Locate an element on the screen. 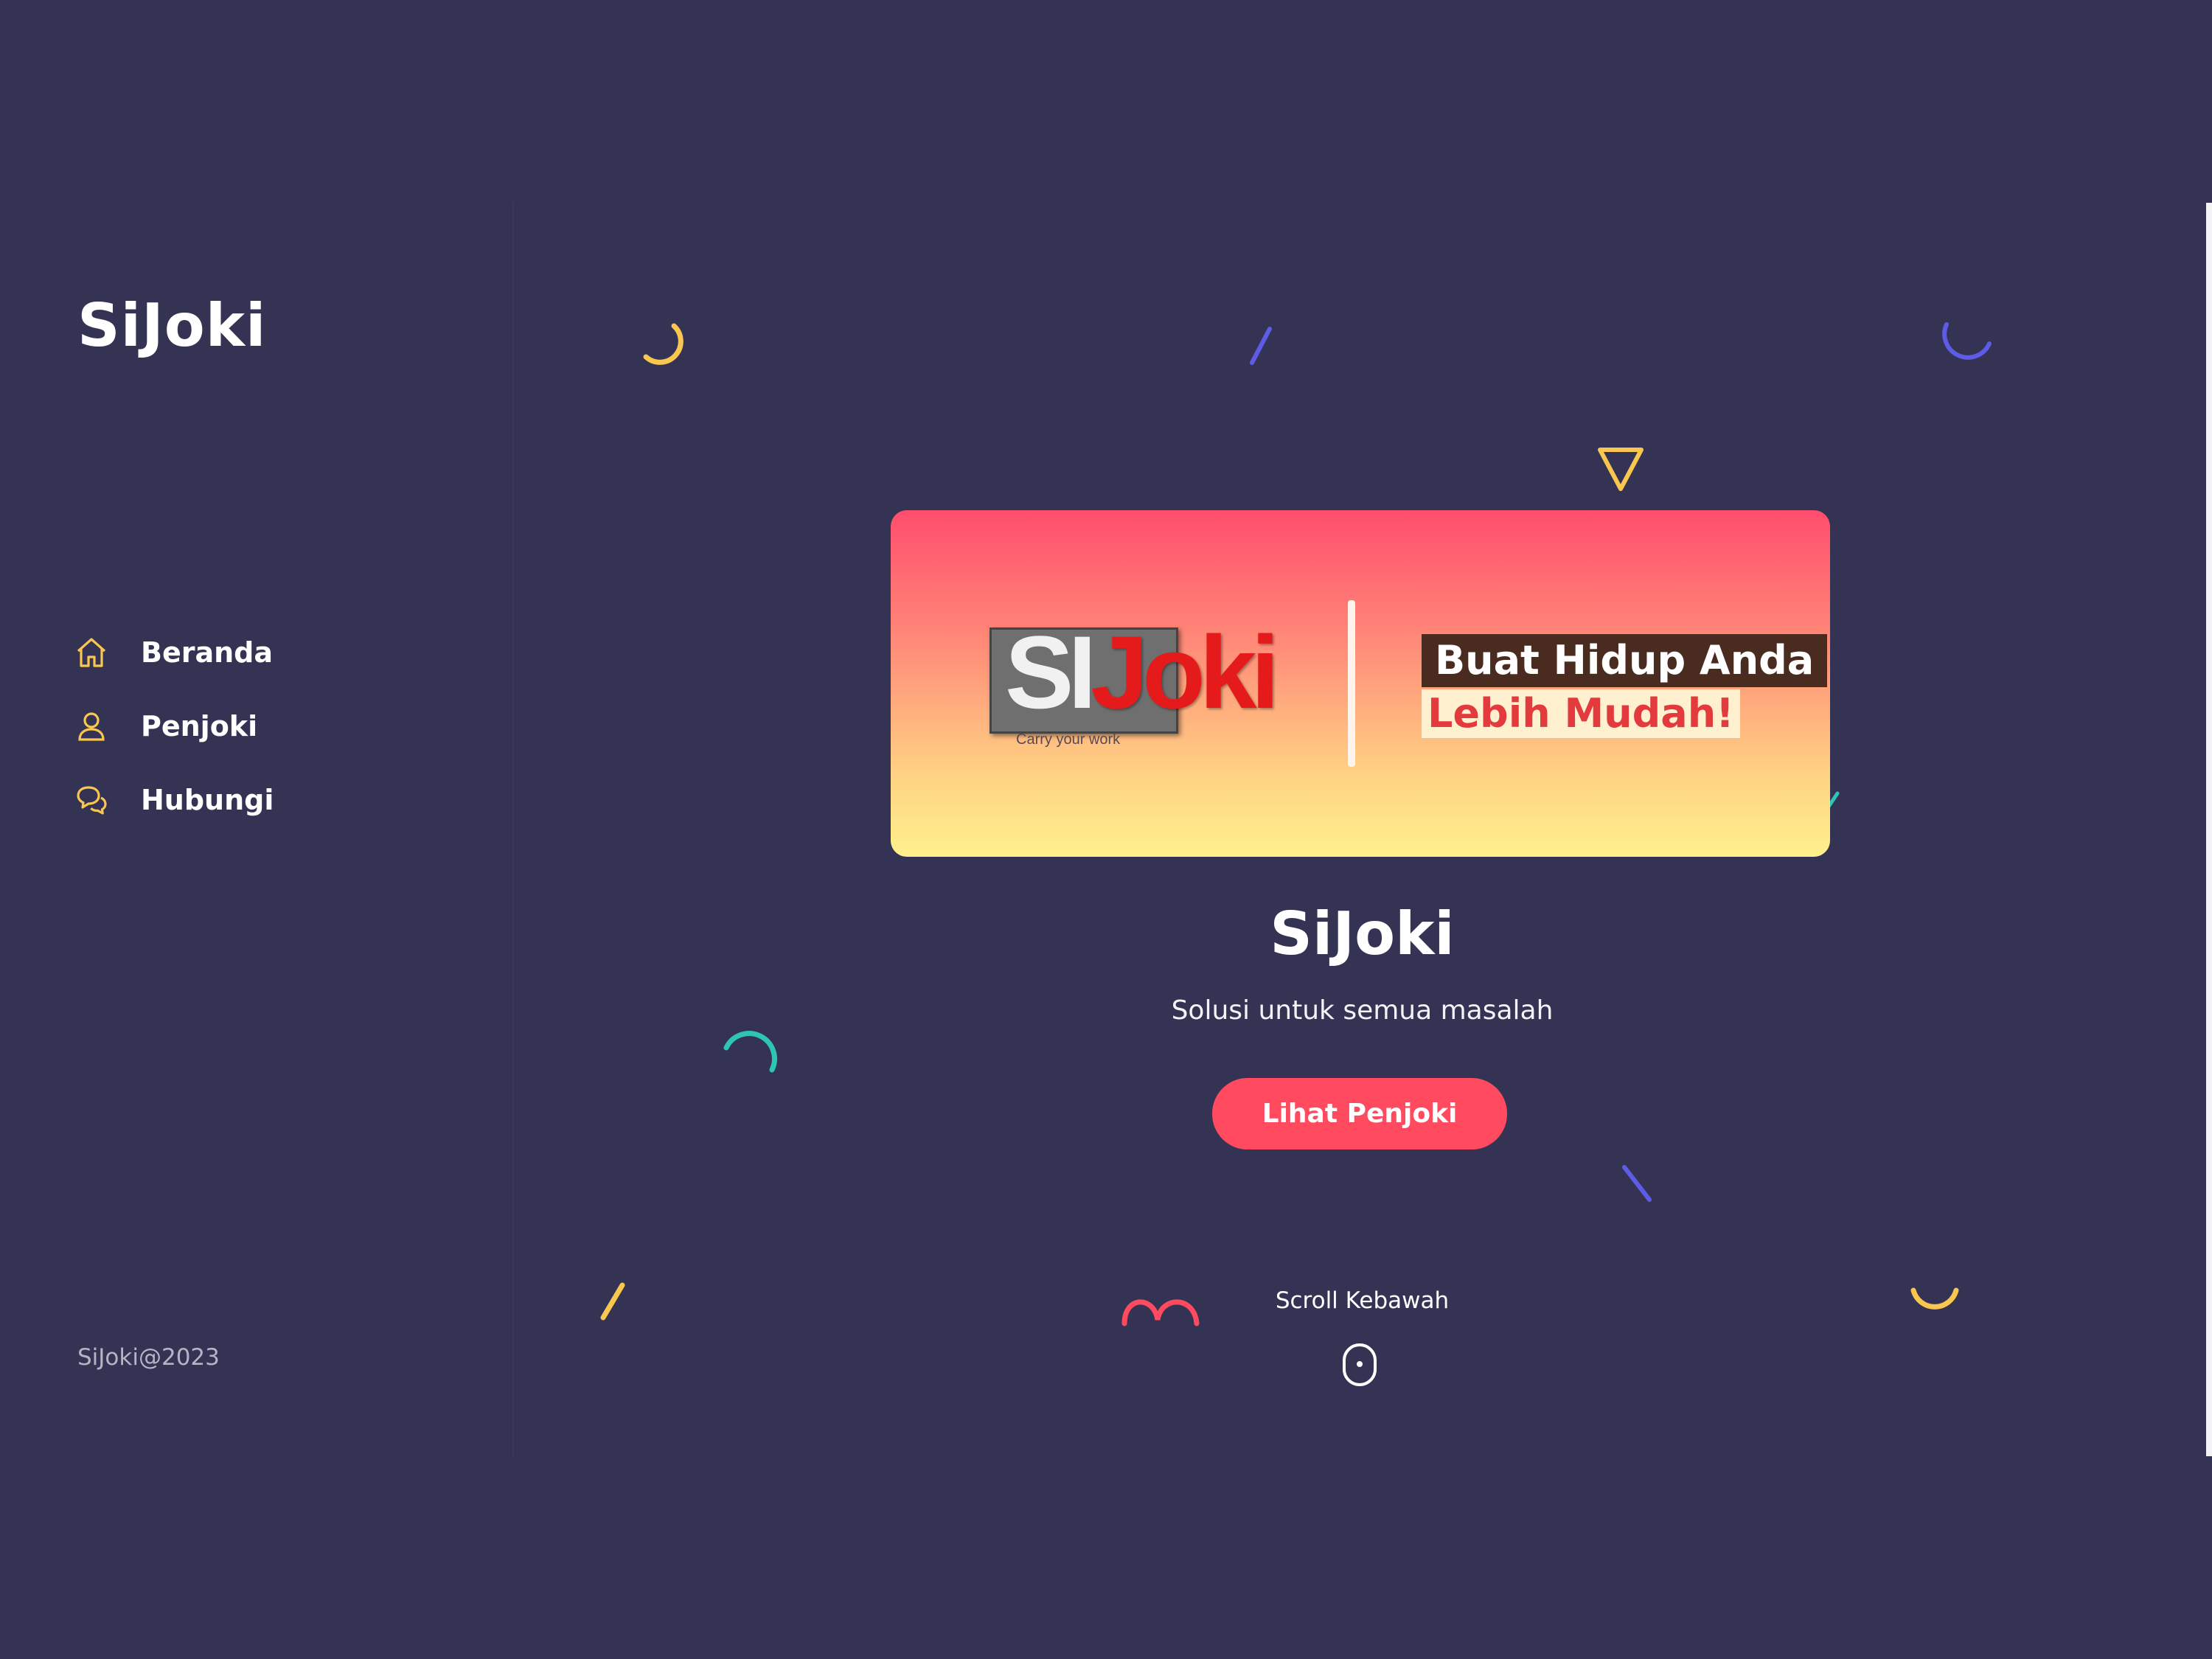 This screenshot has height=1659, width=2212. view-penjoki-button: Lihat Penjoki is located at coordinates (1359, 1114).